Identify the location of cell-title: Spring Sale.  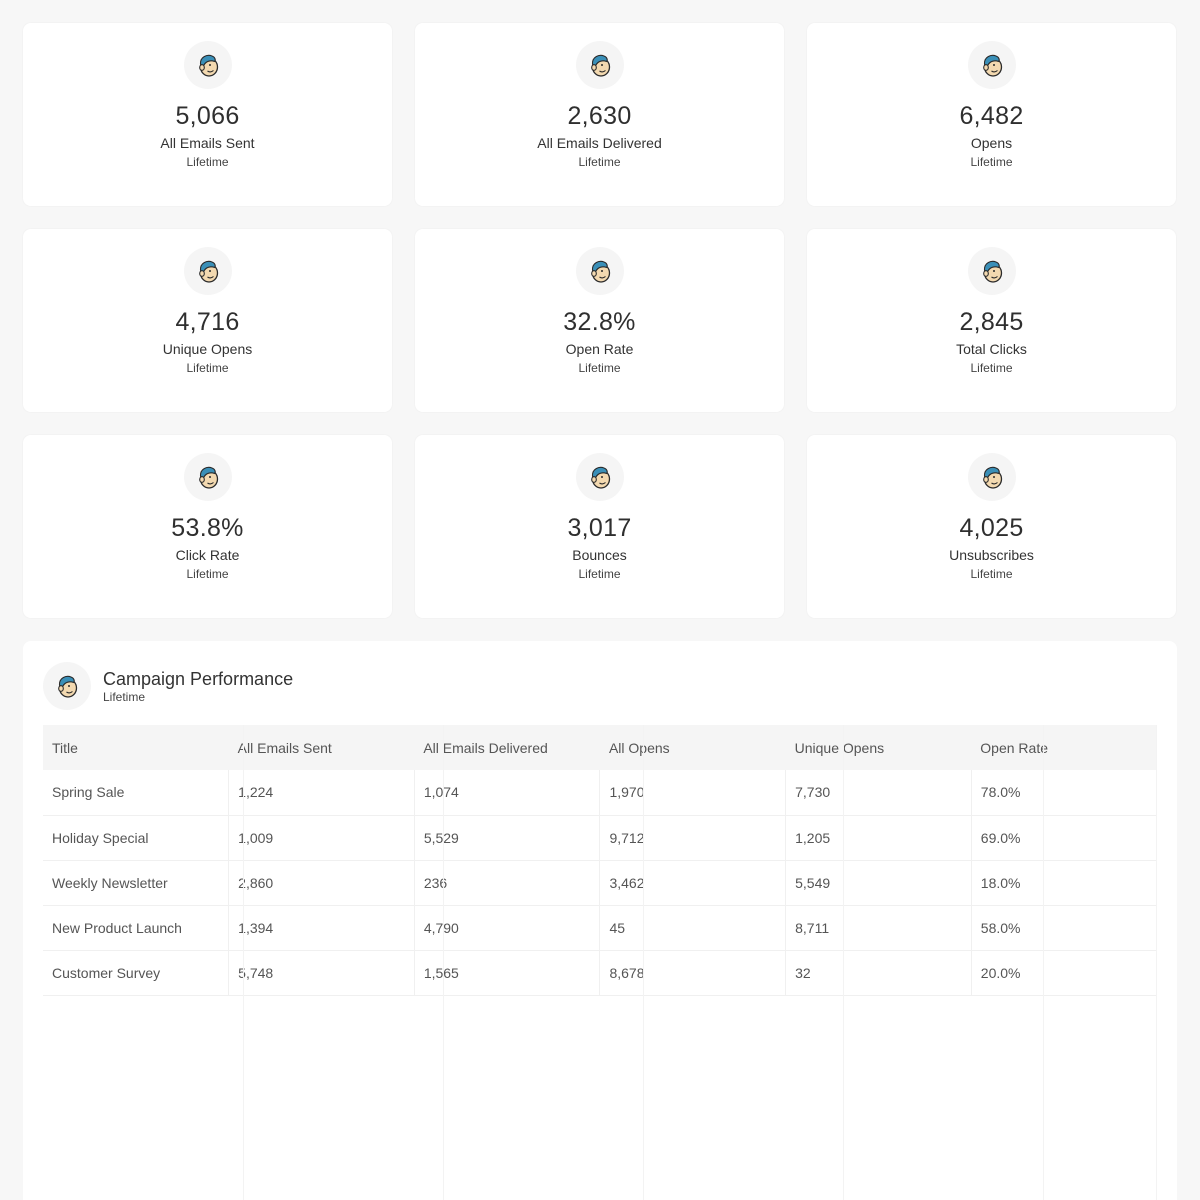
(136, 793).